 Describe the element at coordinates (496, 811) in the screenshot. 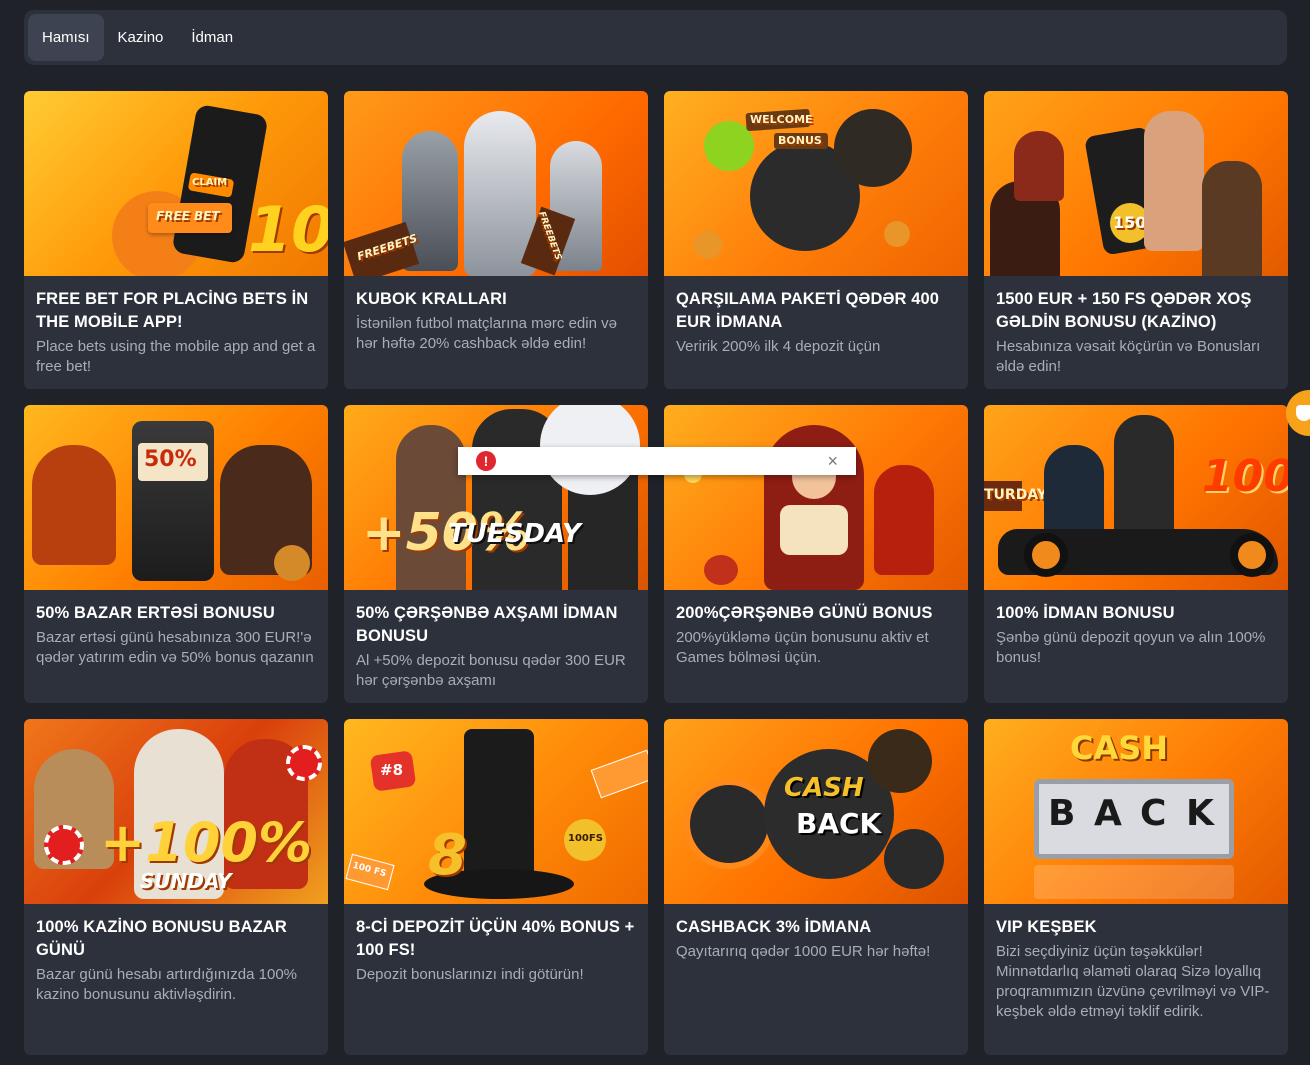

I see `promo-banner: #8 8 100FS 100 FS` at that location.